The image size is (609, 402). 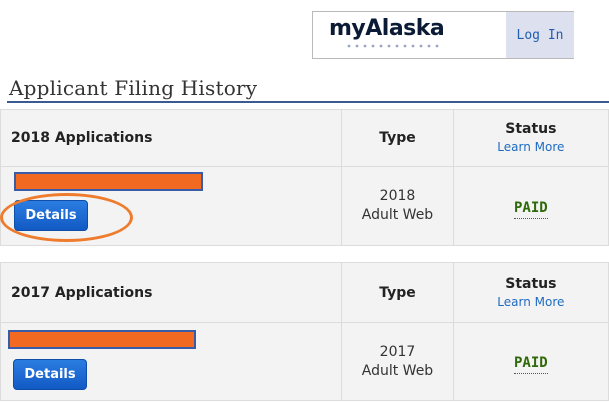 I want to click on login-button: Log In, so click(x=540, y=35).